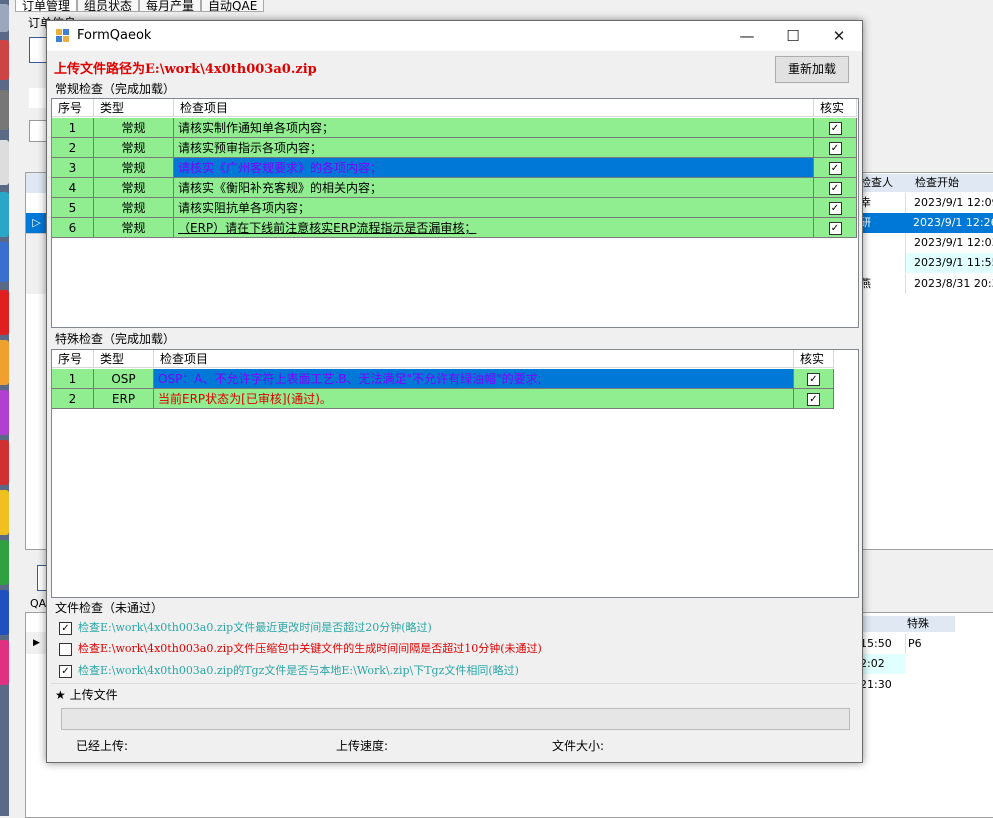 This screenshot has height=818, width=993. Describe the element at coordinates (954, 183) in the screenshot. I see `column-header-start-time: 检查开始` at that location.